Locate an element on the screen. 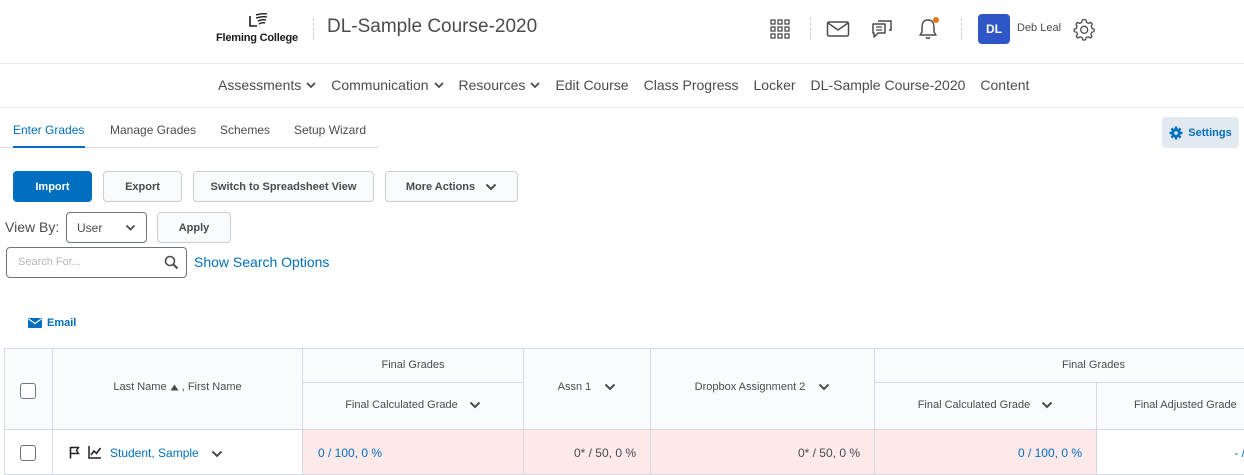 The width and height of the screenshot is (1244, 475). select-all-cell is located at coordinates (29, 389).